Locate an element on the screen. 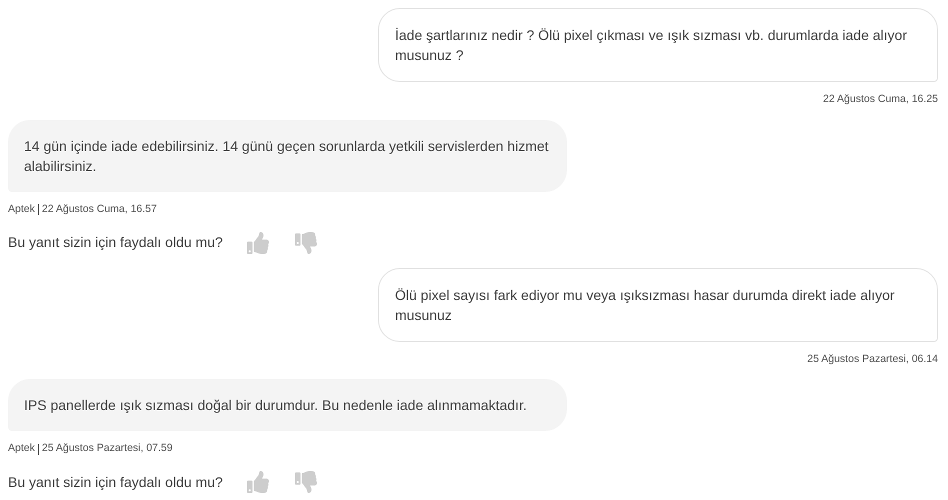 This screenshot has height=500, width=948. answer-text: IPS panellerde ışık sızması doğal bir durumdur. Bu nedenle iade alınmamaktadır. is located at coordinates (275, 405).